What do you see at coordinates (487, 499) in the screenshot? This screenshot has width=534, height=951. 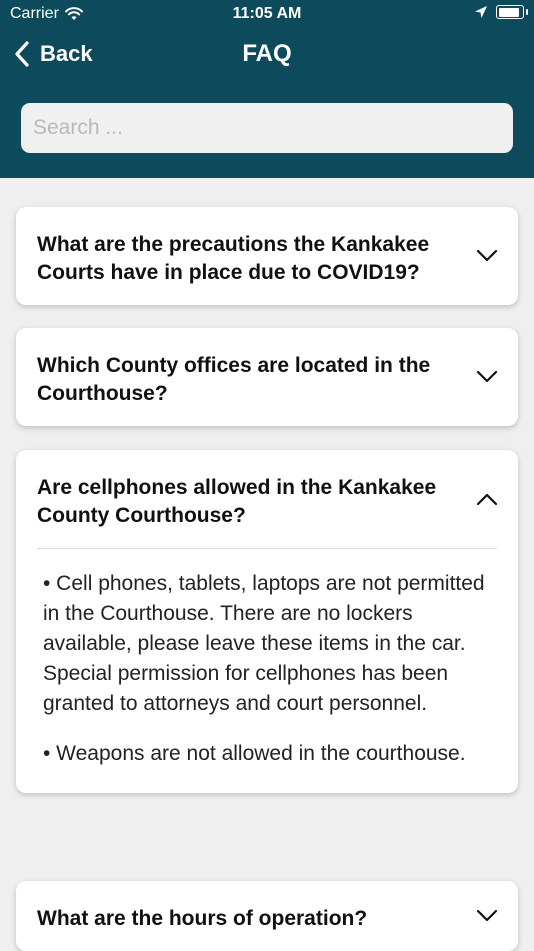 I see `chevron-up-icon` at bounding box center [487, 499].